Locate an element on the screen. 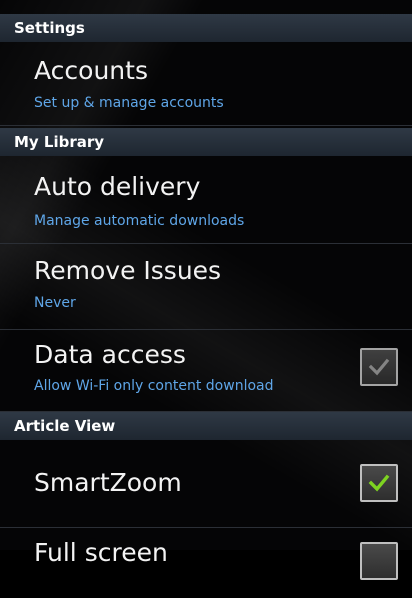 The height and width of the screenshot is (598, 412). setting-remove-issues: Remove Issues Never is located at coordinates (206, 287).